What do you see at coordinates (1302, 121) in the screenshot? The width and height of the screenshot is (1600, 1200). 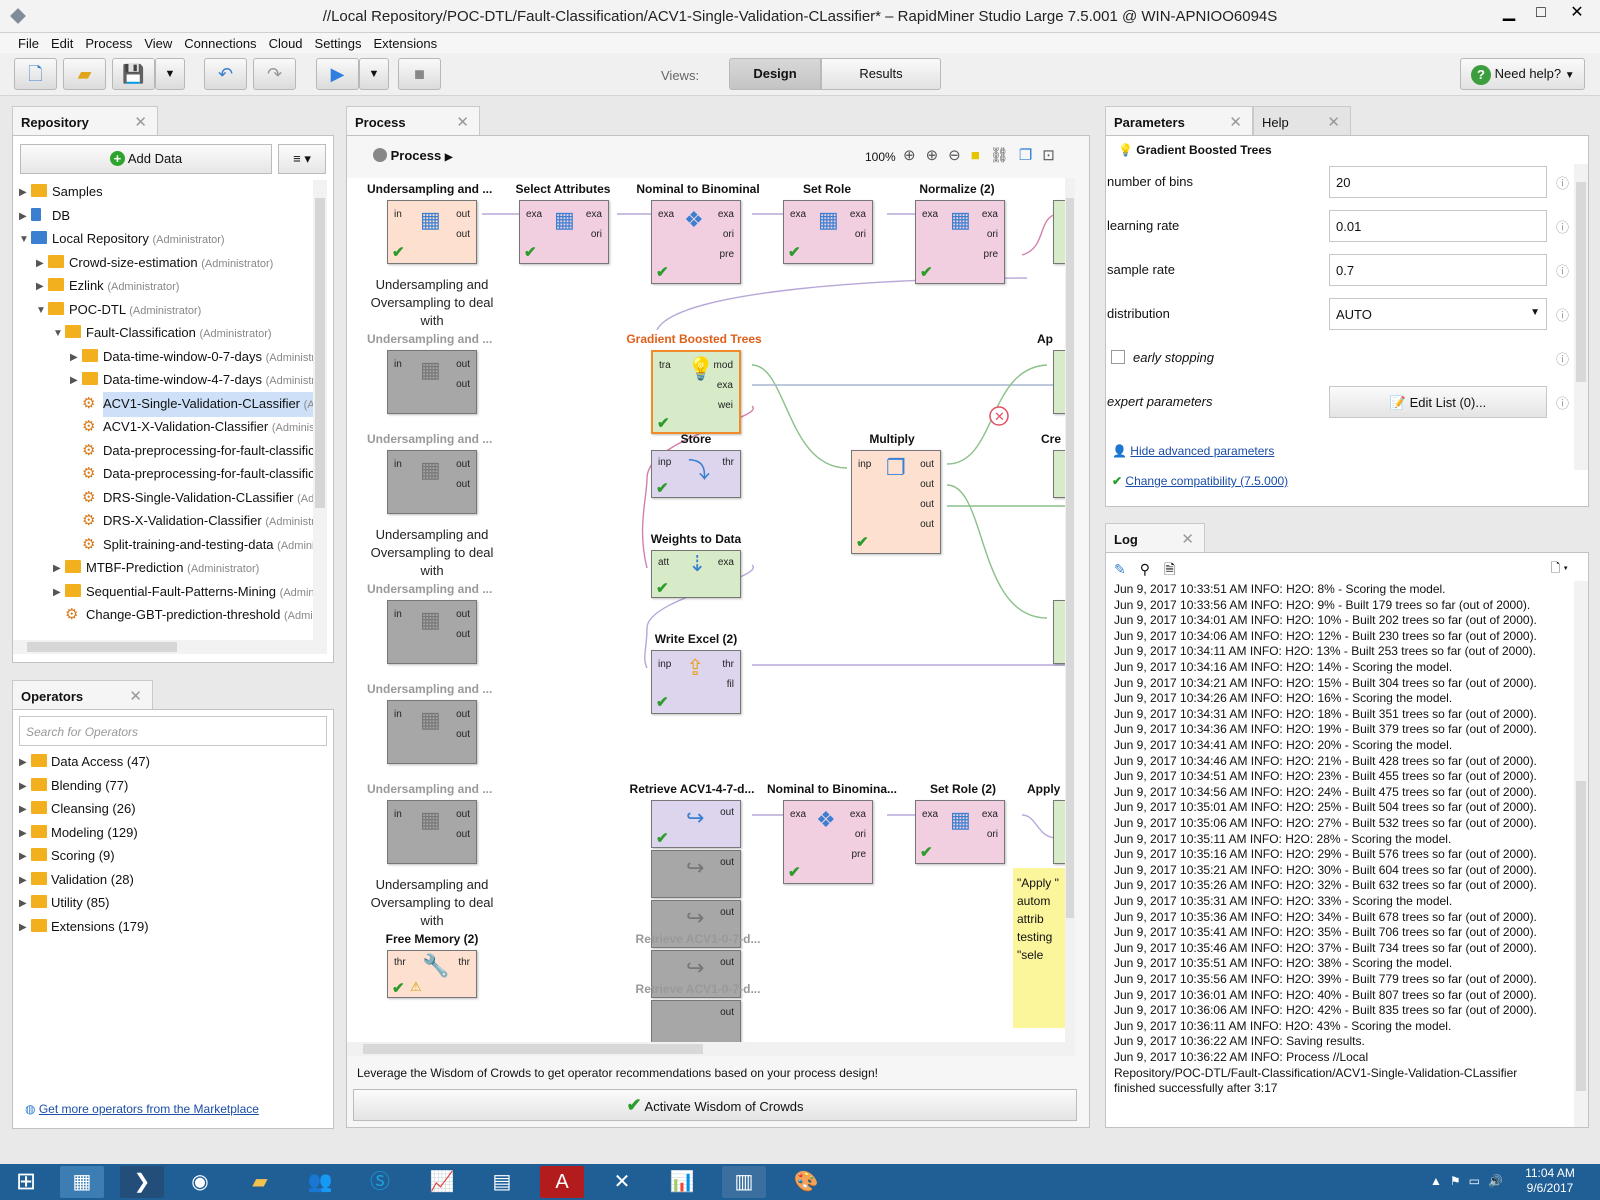 I see `help-tab: Help ✕` at bounding box center [1302, 121].